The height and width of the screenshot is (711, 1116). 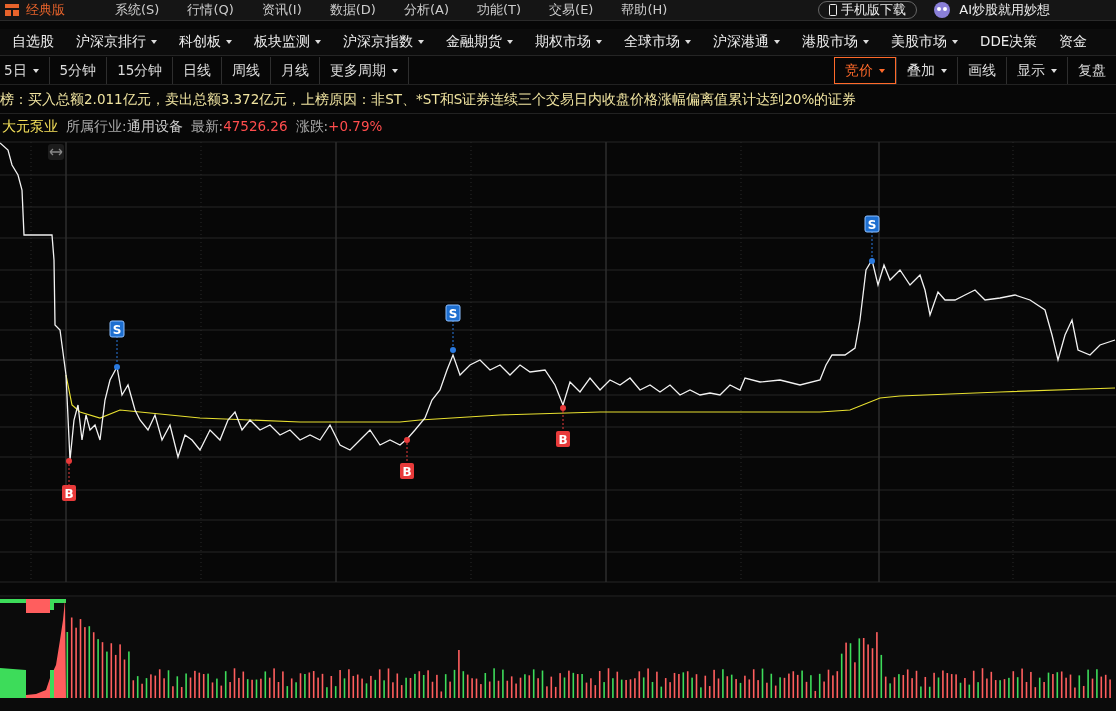 What do you see at coordinates (1091, 70) in the screenshot?
I see `chart-tool-button: 复盘` at bounding box center [1091, 70].